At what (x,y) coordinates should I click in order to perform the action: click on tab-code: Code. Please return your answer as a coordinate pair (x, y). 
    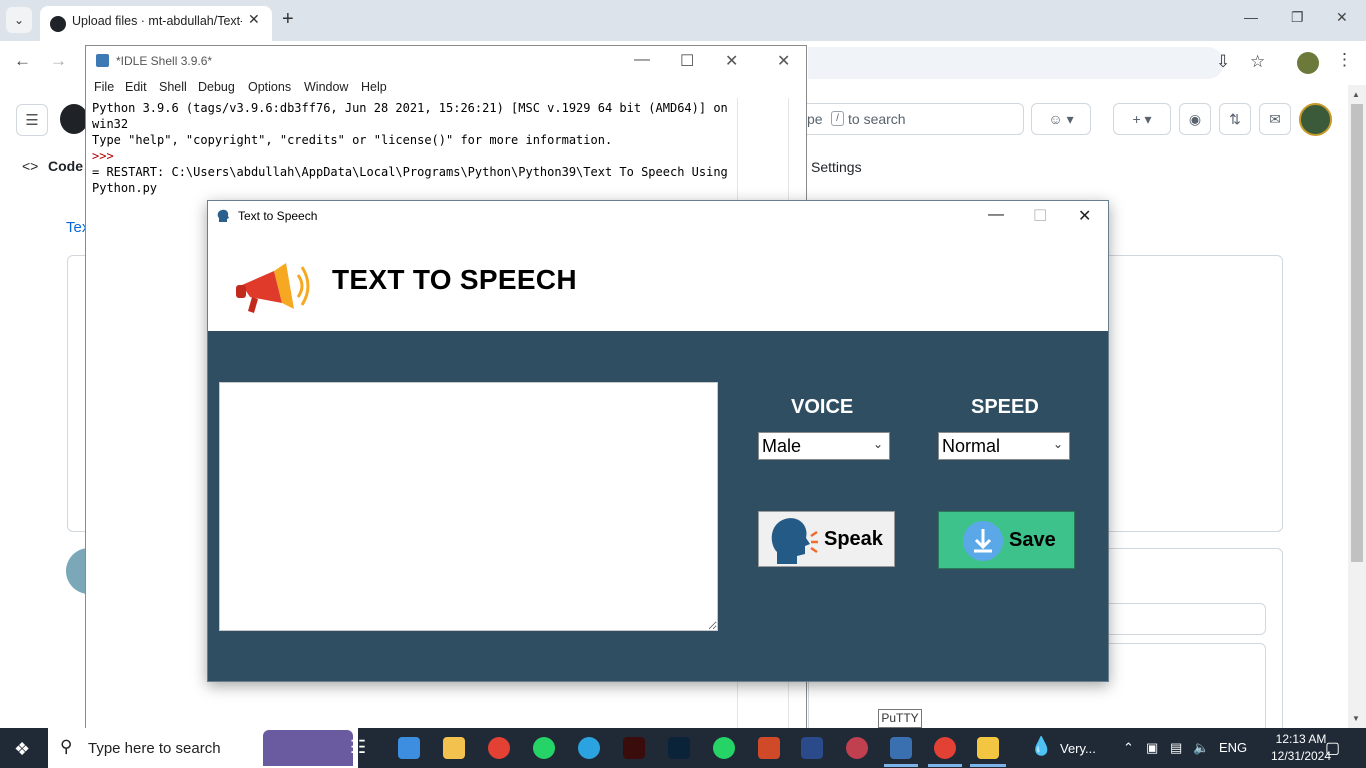
    Looking at the image, I should click on (65, 166).